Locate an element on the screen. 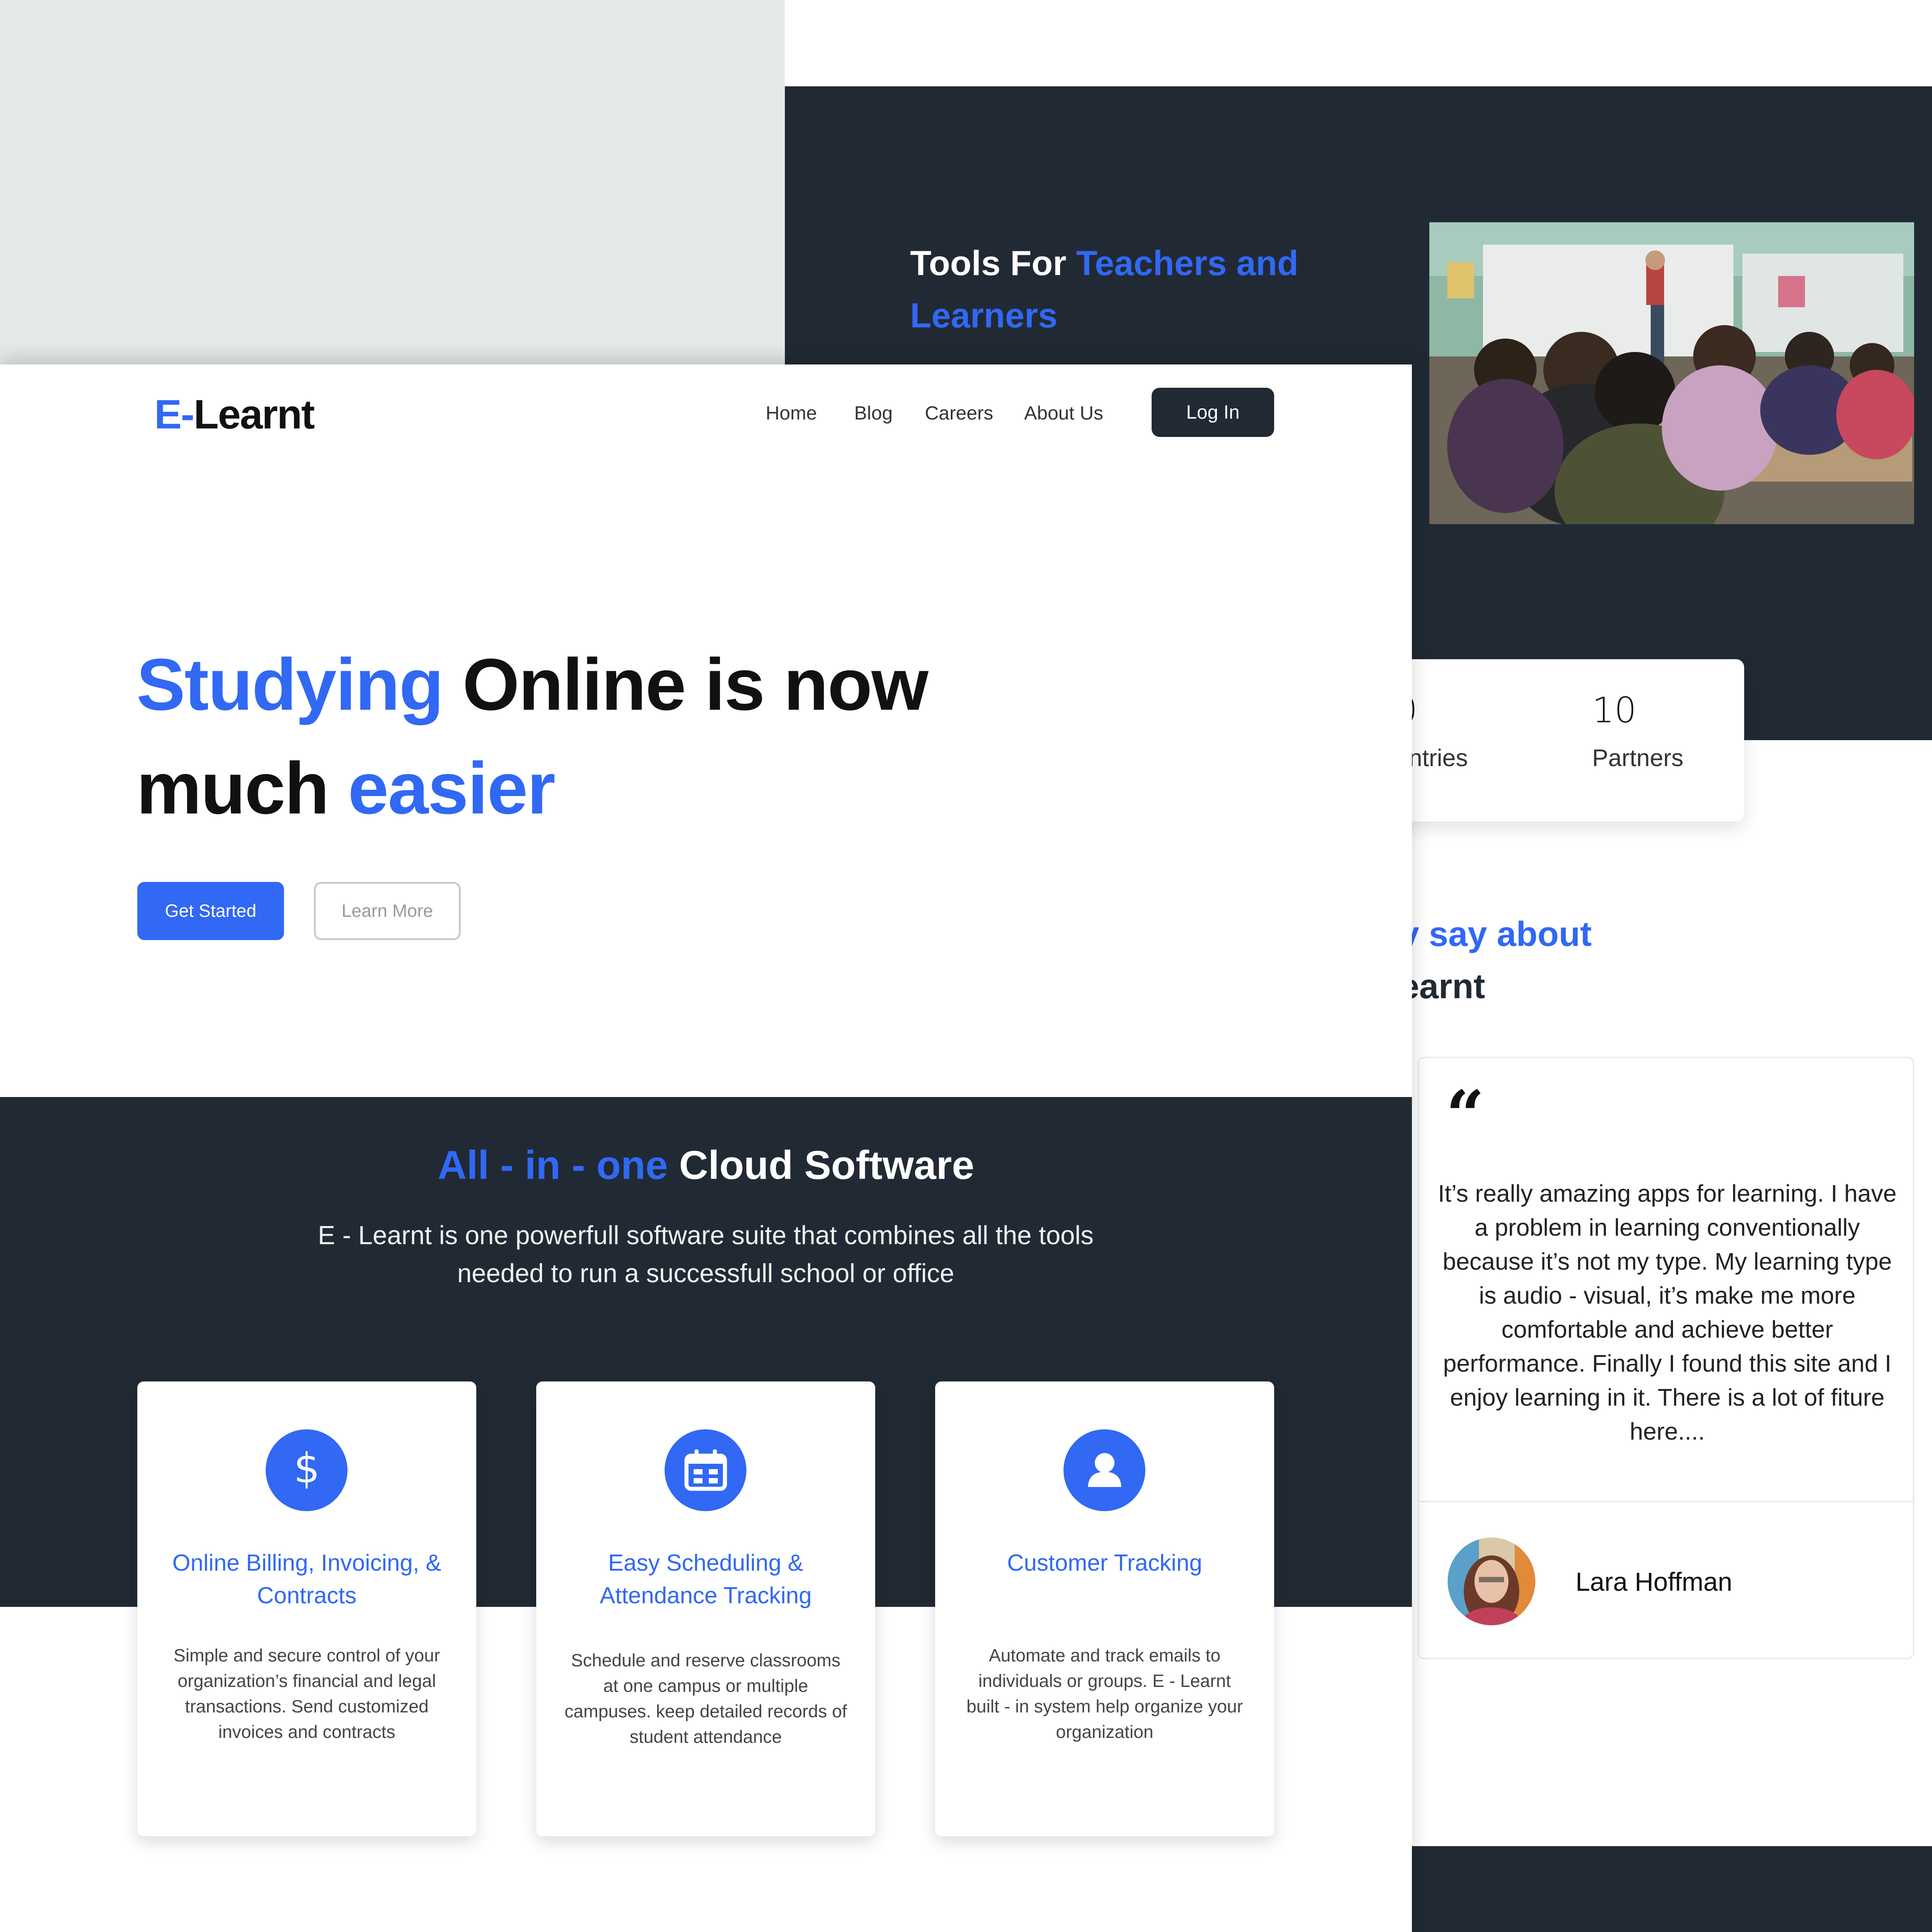  nav-blog: Blog is located at coordinates (873, 413).